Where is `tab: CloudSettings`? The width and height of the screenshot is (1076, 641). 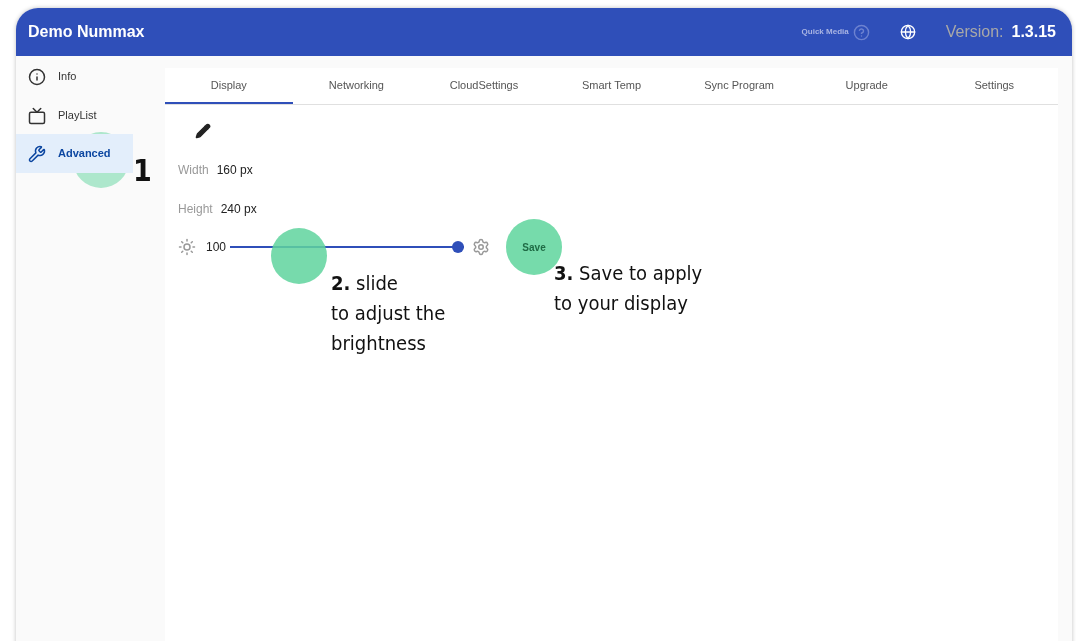
tab: CloudSettings is located at coordinates (484, 86).